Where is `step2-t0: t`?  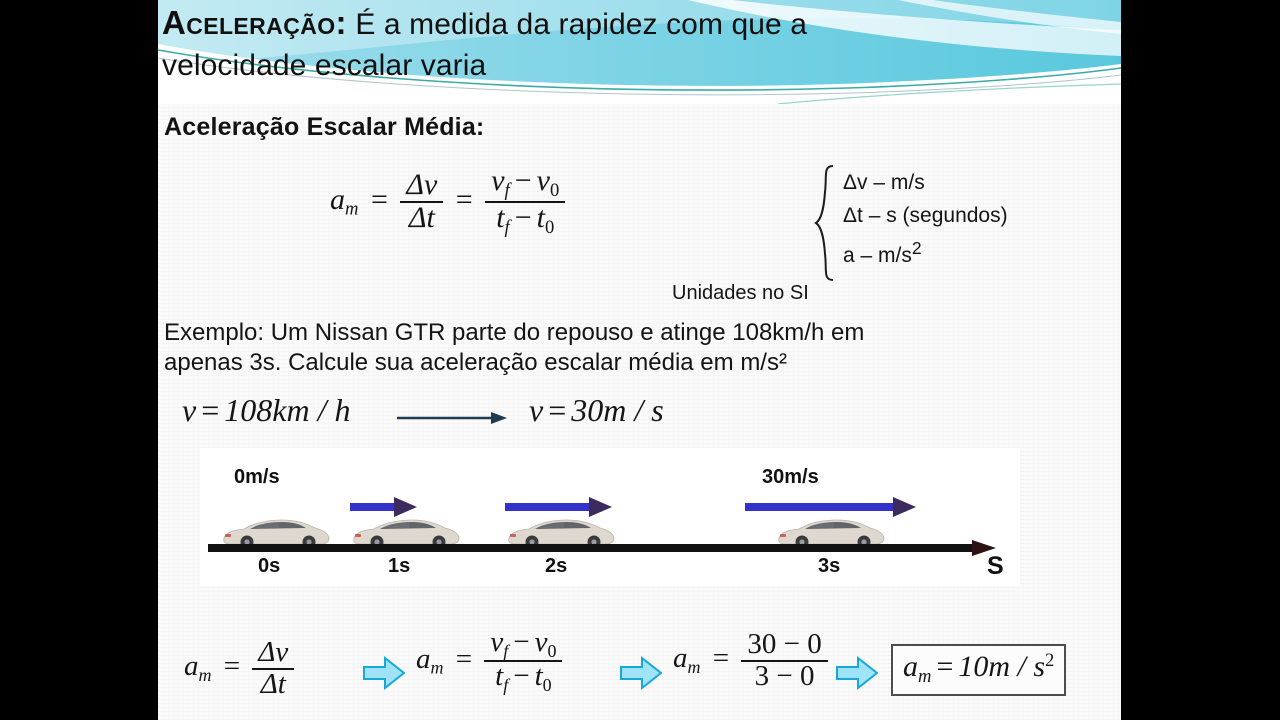
step2-t0: t is located at coordinates (538, 676).